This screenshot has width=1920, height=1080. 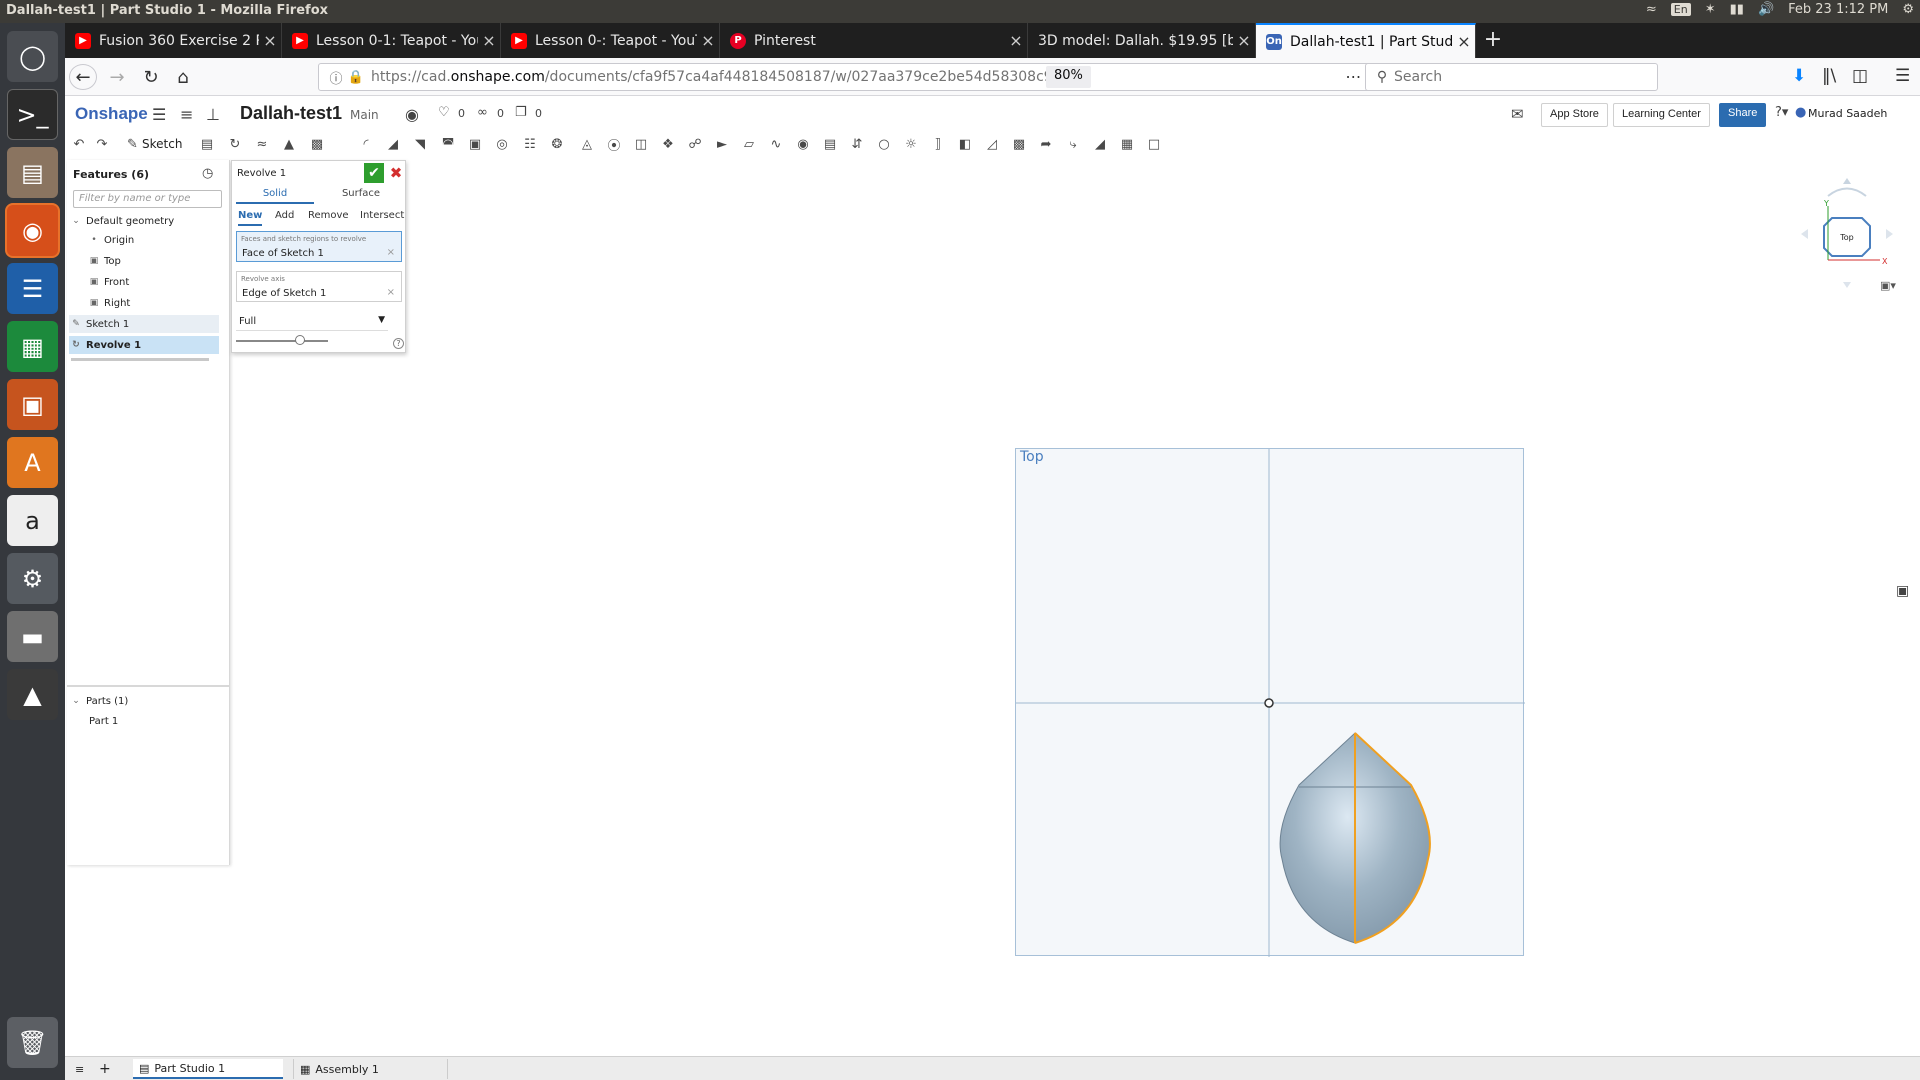 What do you see at coordinates (32, 520) in the screenshot?
I see `amazon-icon: a` at bounding box center [32, 520].